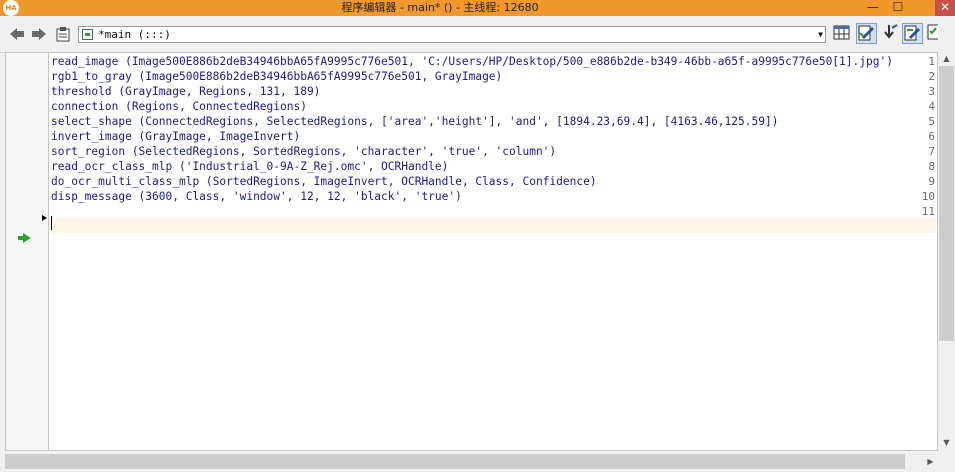 Image resolution: width=955 pixels, height=472 pixels. I want to click on line-number: 11, so click(928, 211).